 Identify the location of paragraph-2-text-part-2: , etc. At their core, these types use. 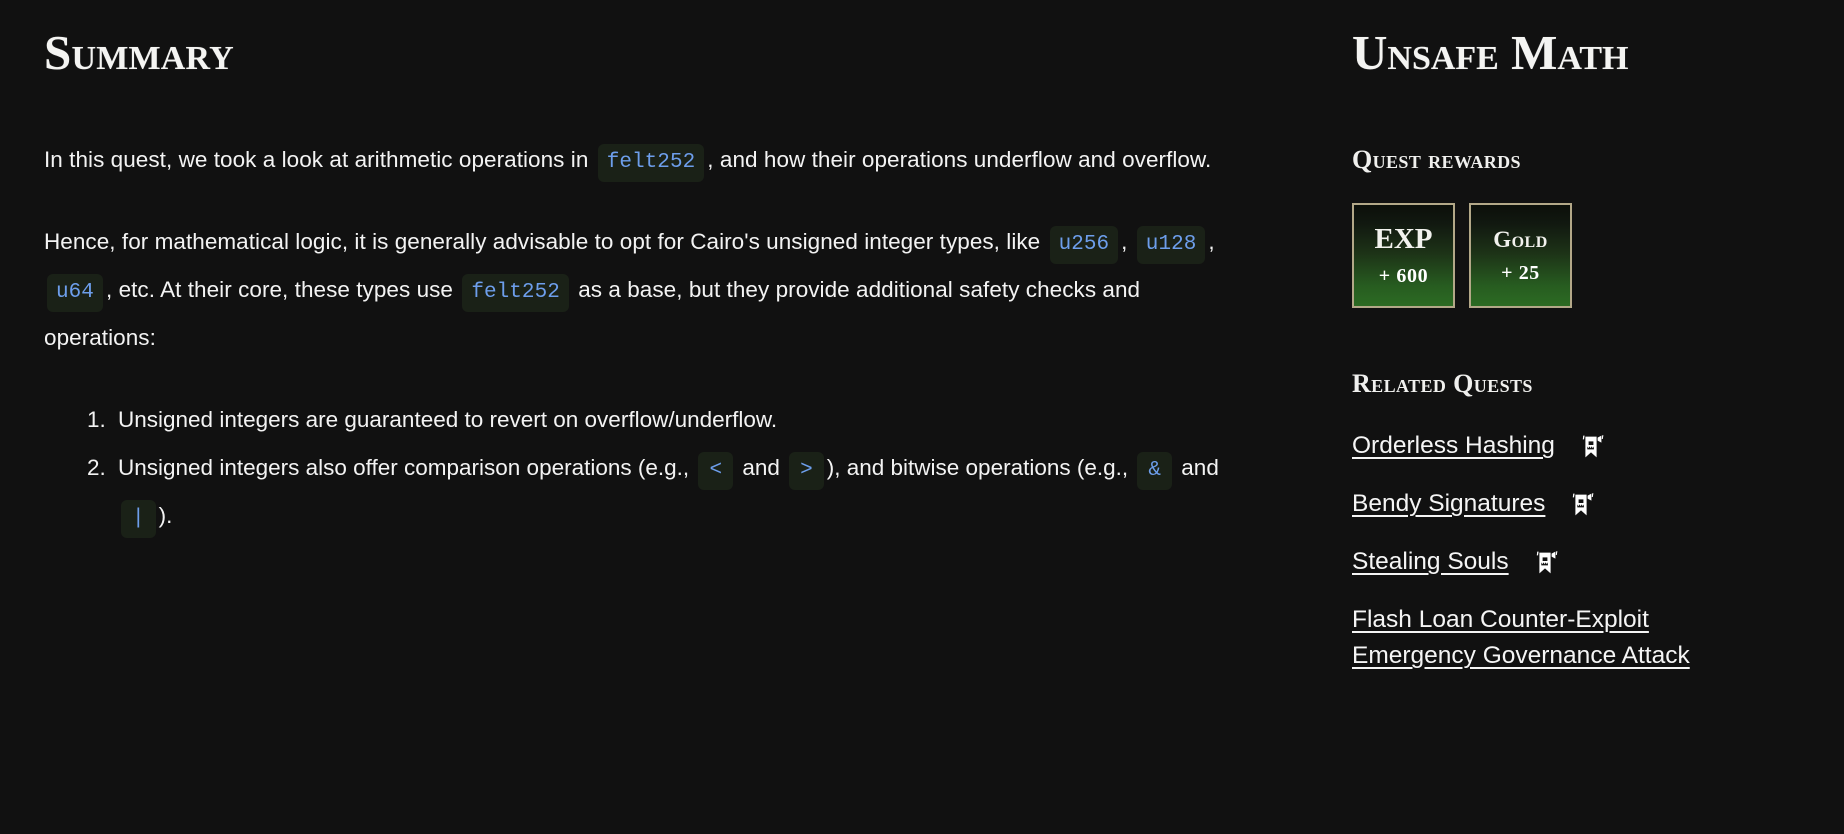
(279, 289).